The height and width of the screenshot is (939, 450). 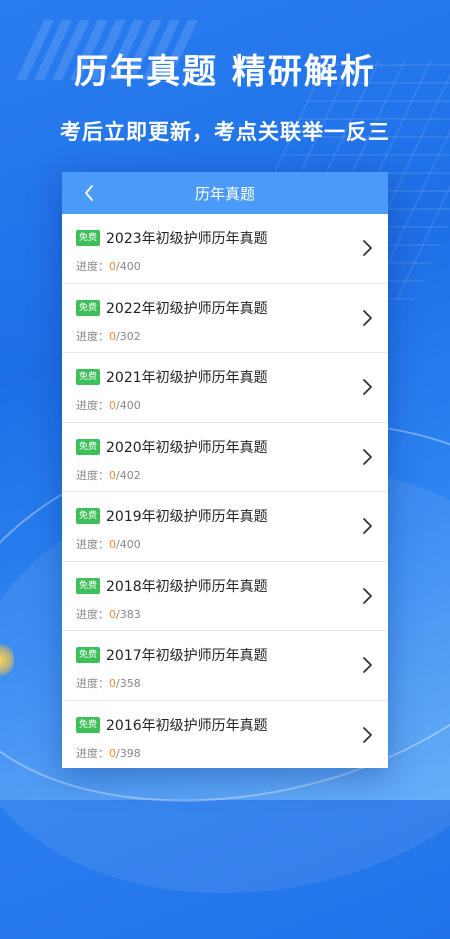 What do you see at coordinates (225, 318) in the screenshot?
I see `exam-list-item: 免费 2022年初级护师历年真题 进度：0/302` at bounding box center [225, 318].